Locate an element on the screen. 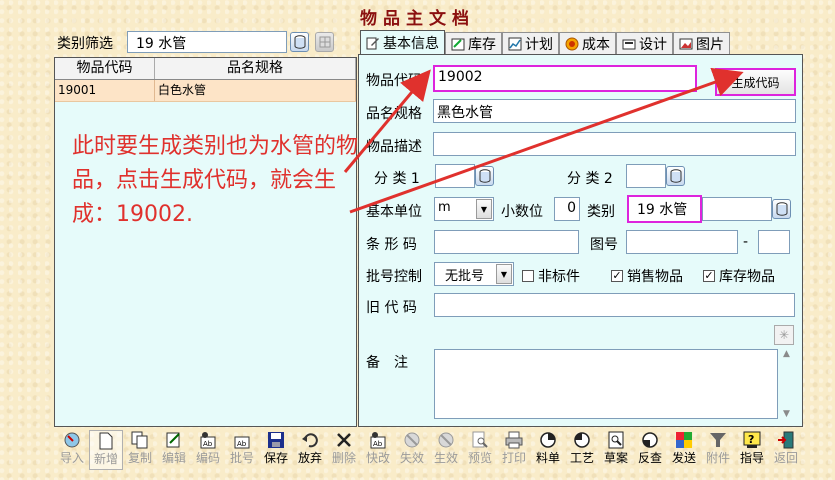 The height and width of the screenshot is (480, 835). toolbar-label: 料单 is located at coordinates (547, 458).